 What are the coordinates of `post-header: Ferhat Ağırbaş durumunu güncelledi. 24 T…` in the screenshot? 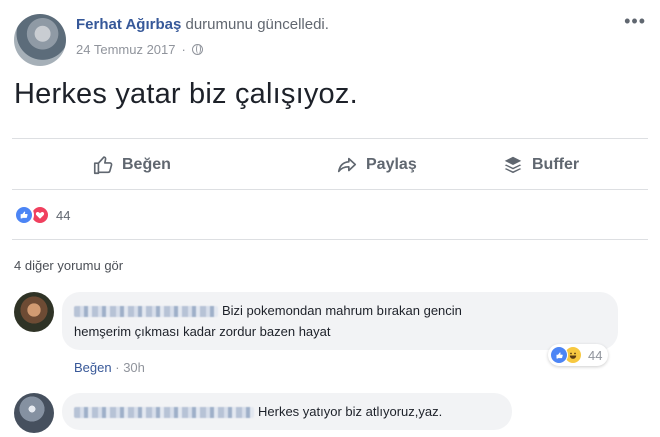 It's located at (330, 39).